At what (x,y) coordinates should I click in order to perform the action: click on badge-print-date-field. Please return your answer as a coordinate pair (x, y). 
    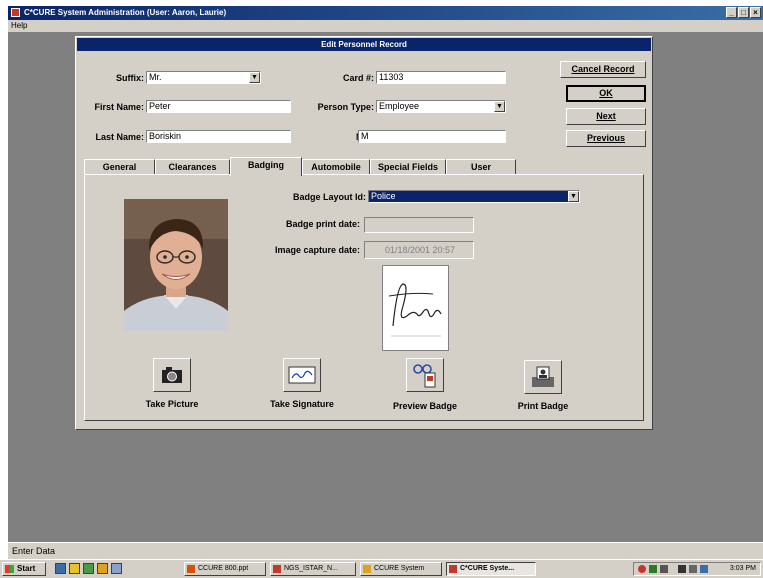
    Looking at the image, I should click on (419, 225).